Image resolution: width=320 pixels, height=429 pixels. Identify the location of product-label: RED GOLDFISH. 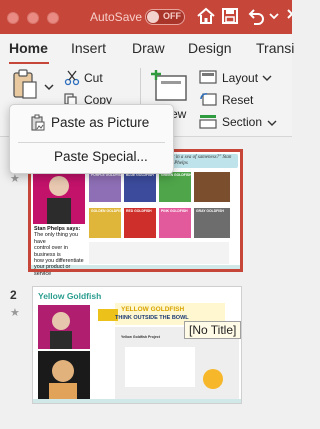
(139, 211).